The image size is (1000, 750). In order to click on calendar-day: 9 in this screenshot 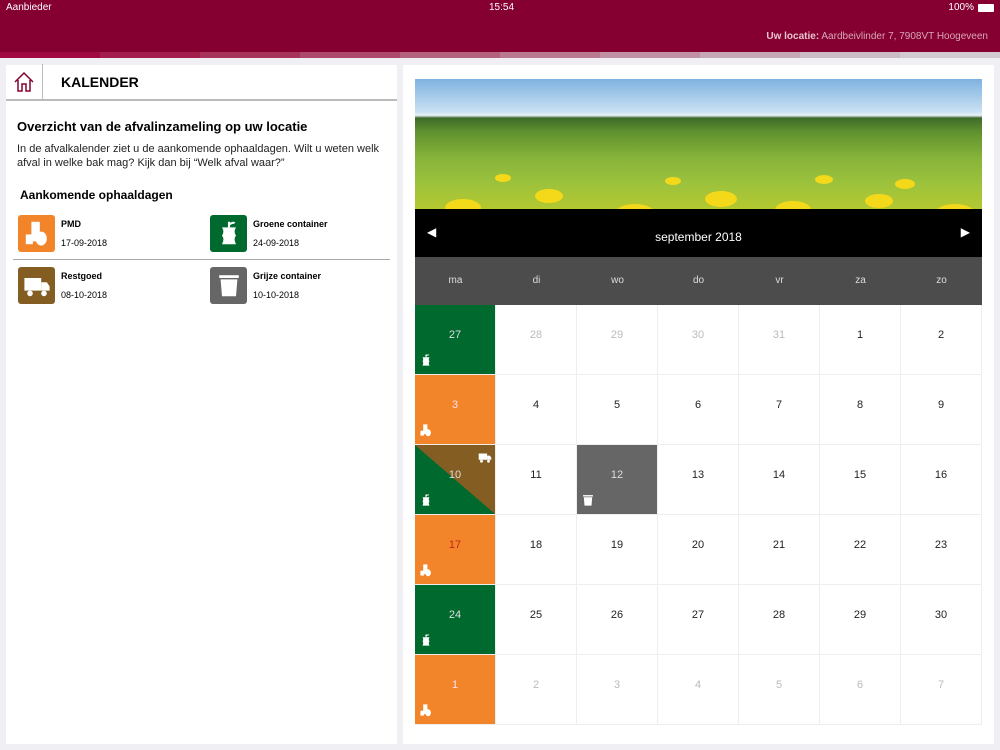, I will do `click(941, 410)`.